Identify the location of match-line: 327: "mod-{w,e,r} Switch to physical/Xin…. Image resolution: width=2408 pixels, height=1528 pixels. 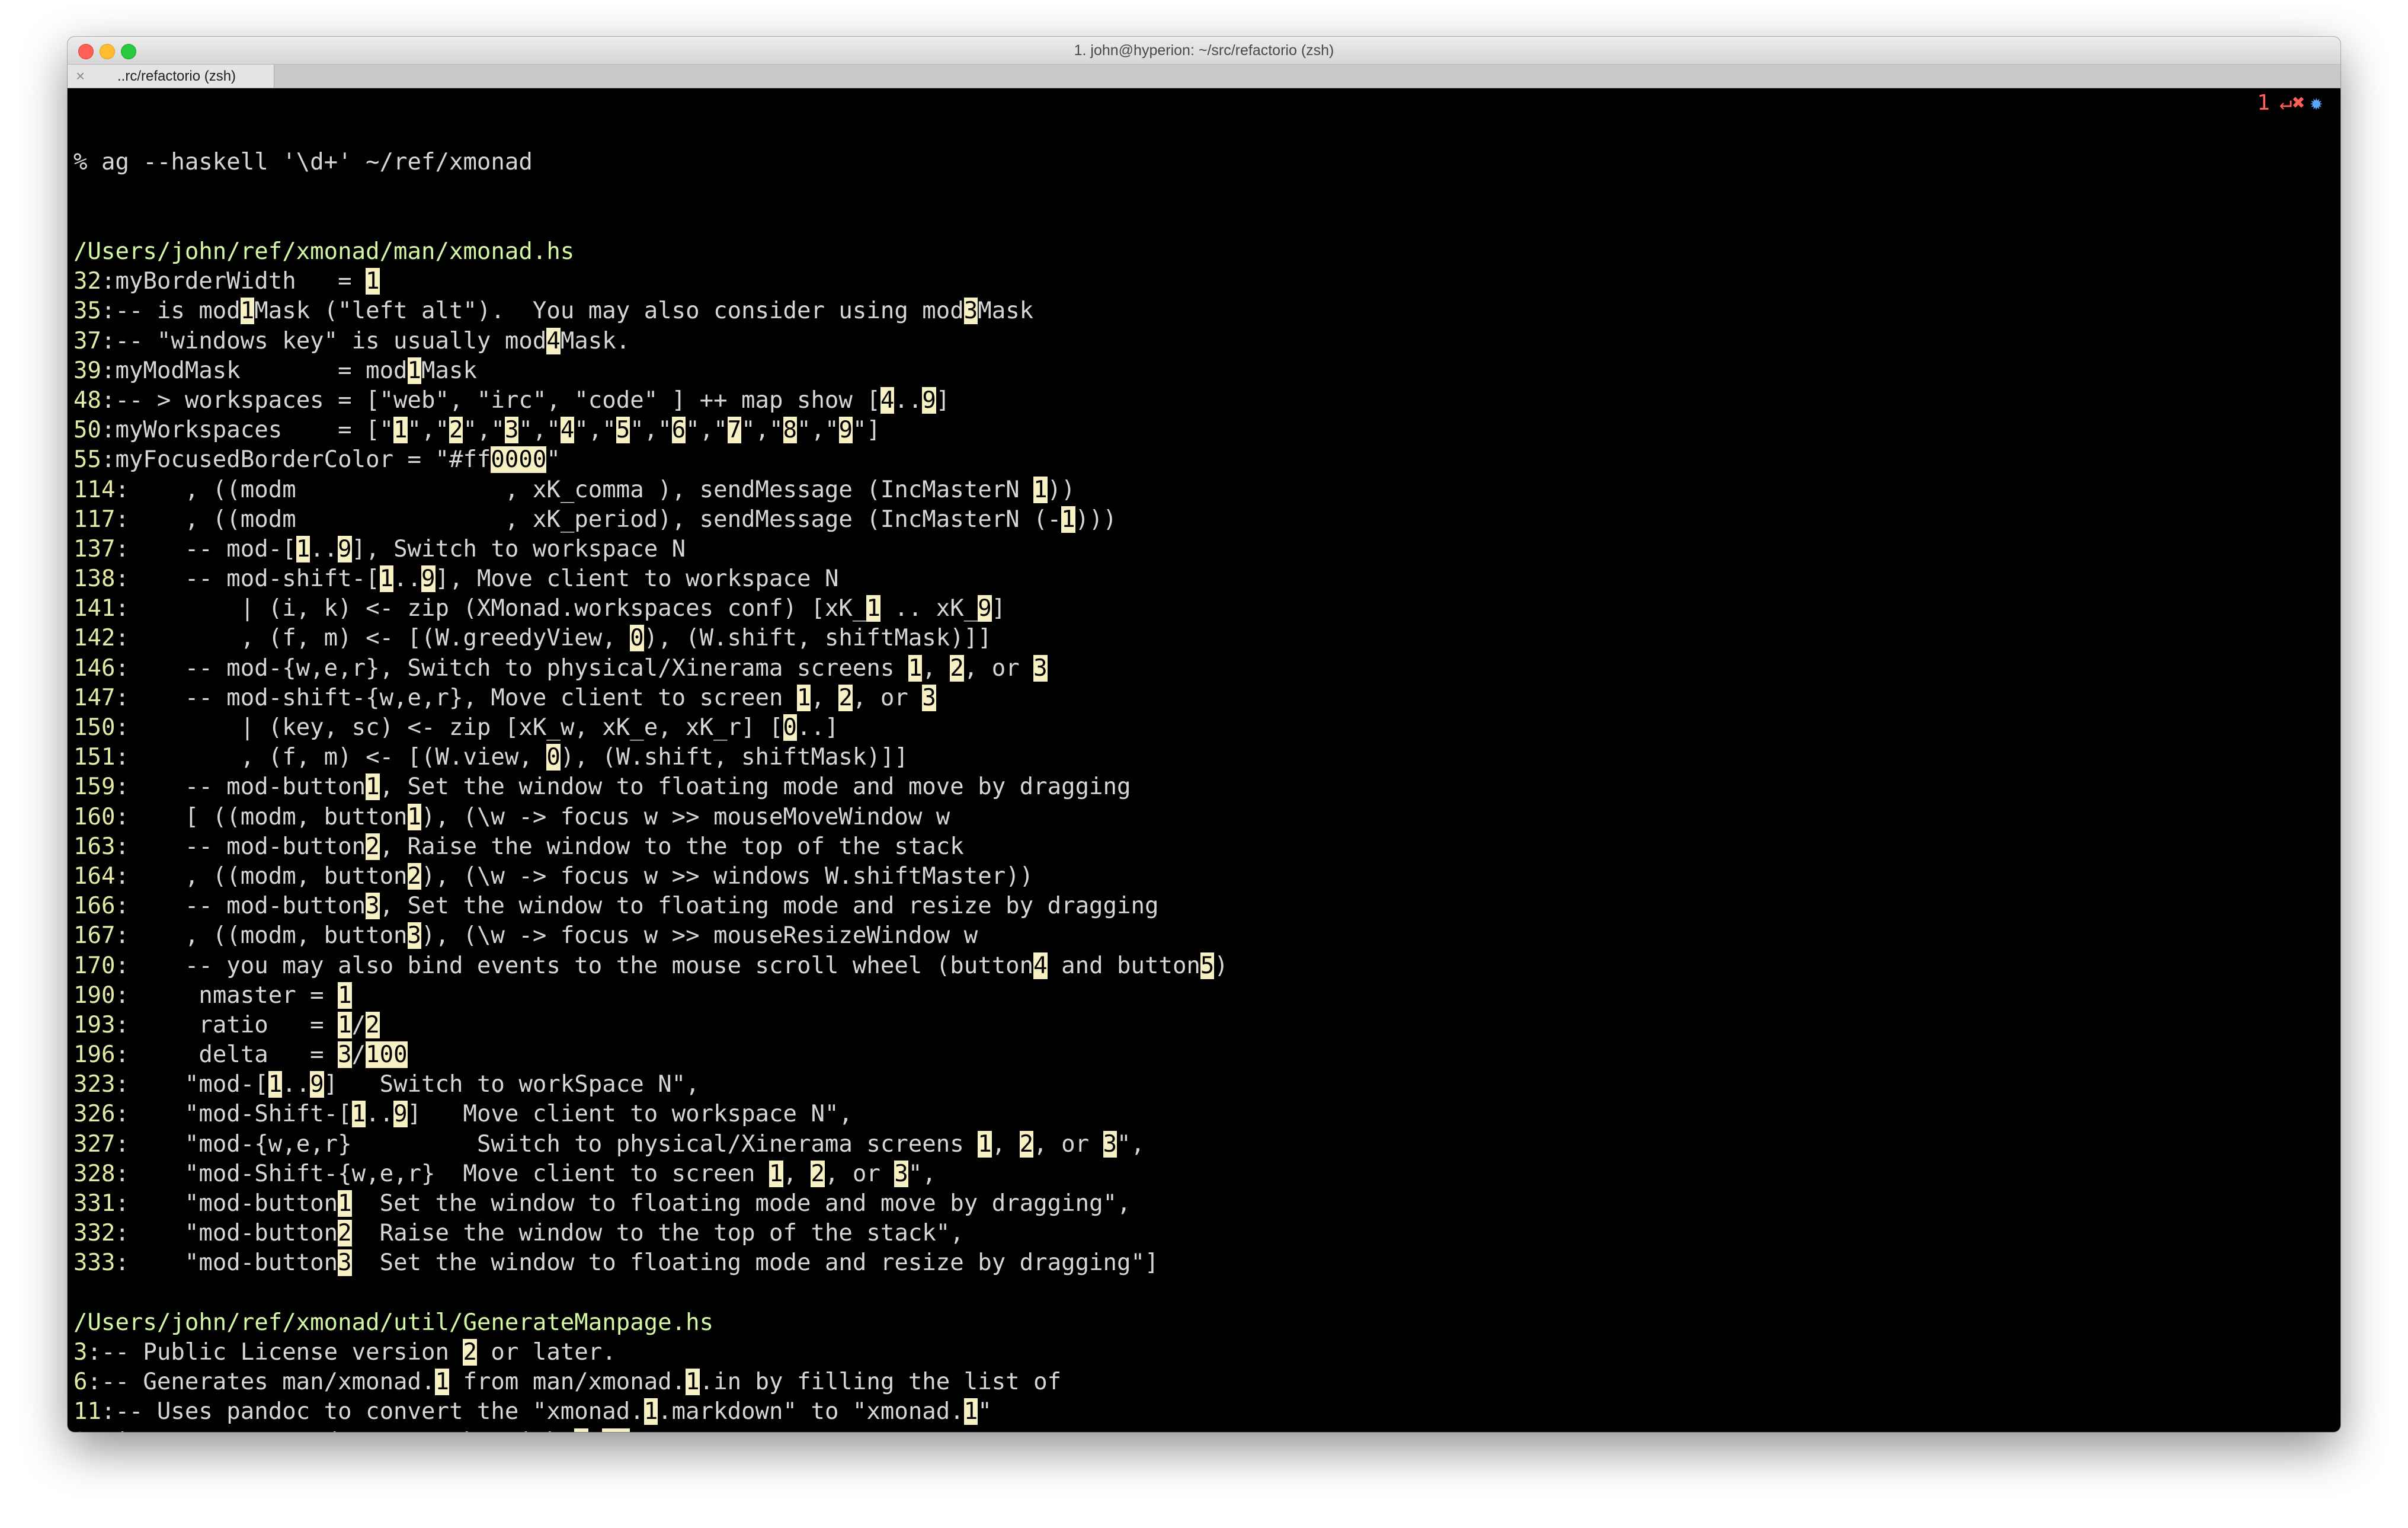
(1206, 1144).